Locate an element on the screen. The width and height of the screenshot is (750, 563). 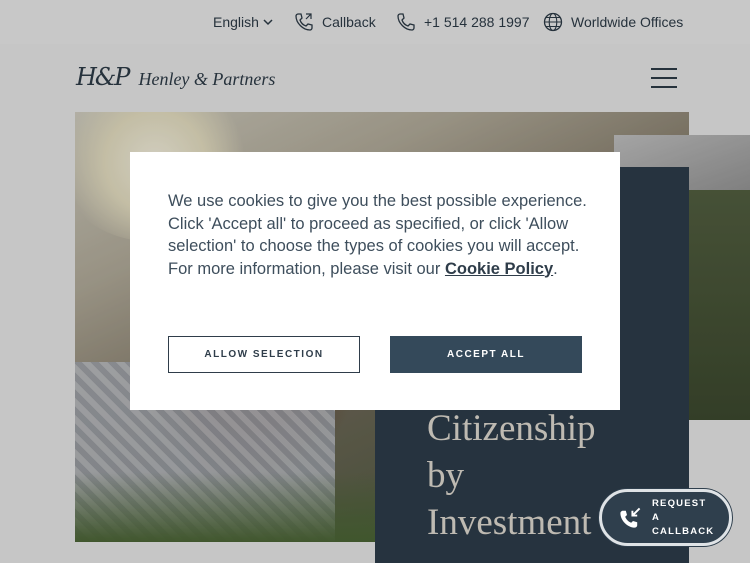
cookie-policy-link: Cookie Policy is located at coordinates (499, 269).